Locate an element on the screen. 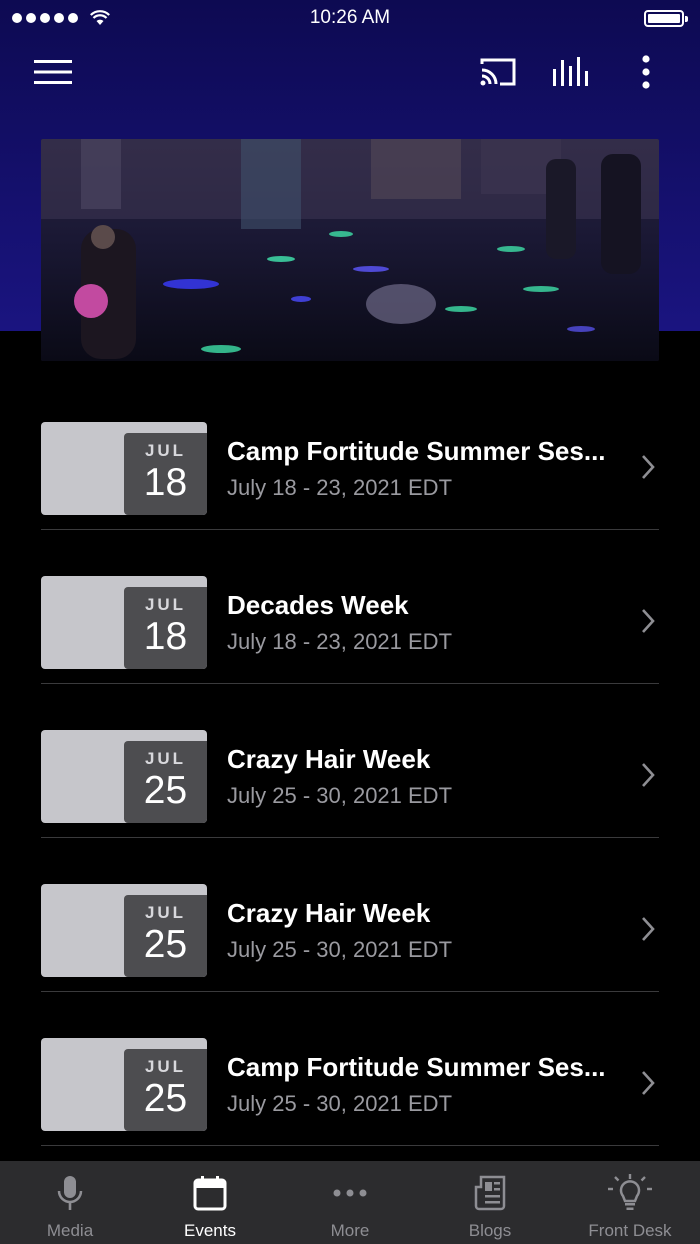  tab-label: Media is located at coordinates (70, 1230).